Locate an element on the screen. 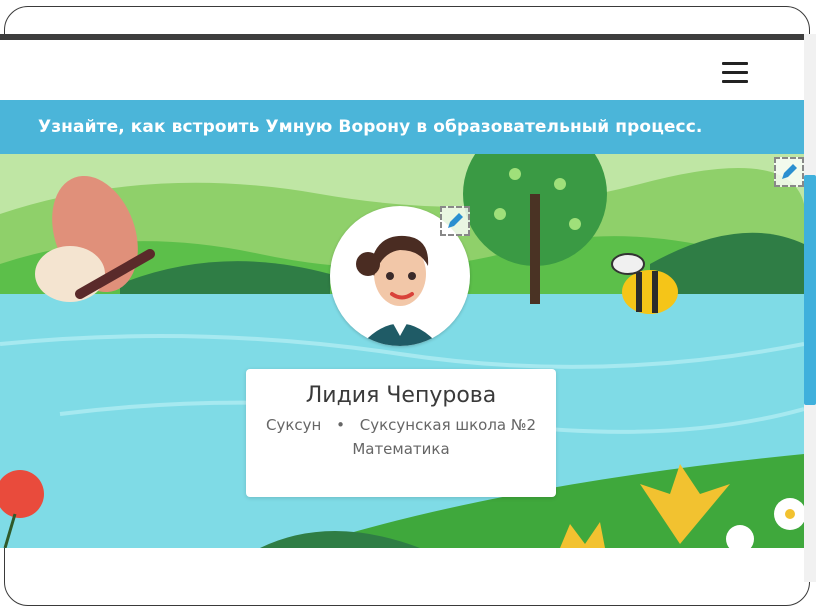  profile-location: Суксун • Суксунская школа №2 is located at coordinates (401, 425).